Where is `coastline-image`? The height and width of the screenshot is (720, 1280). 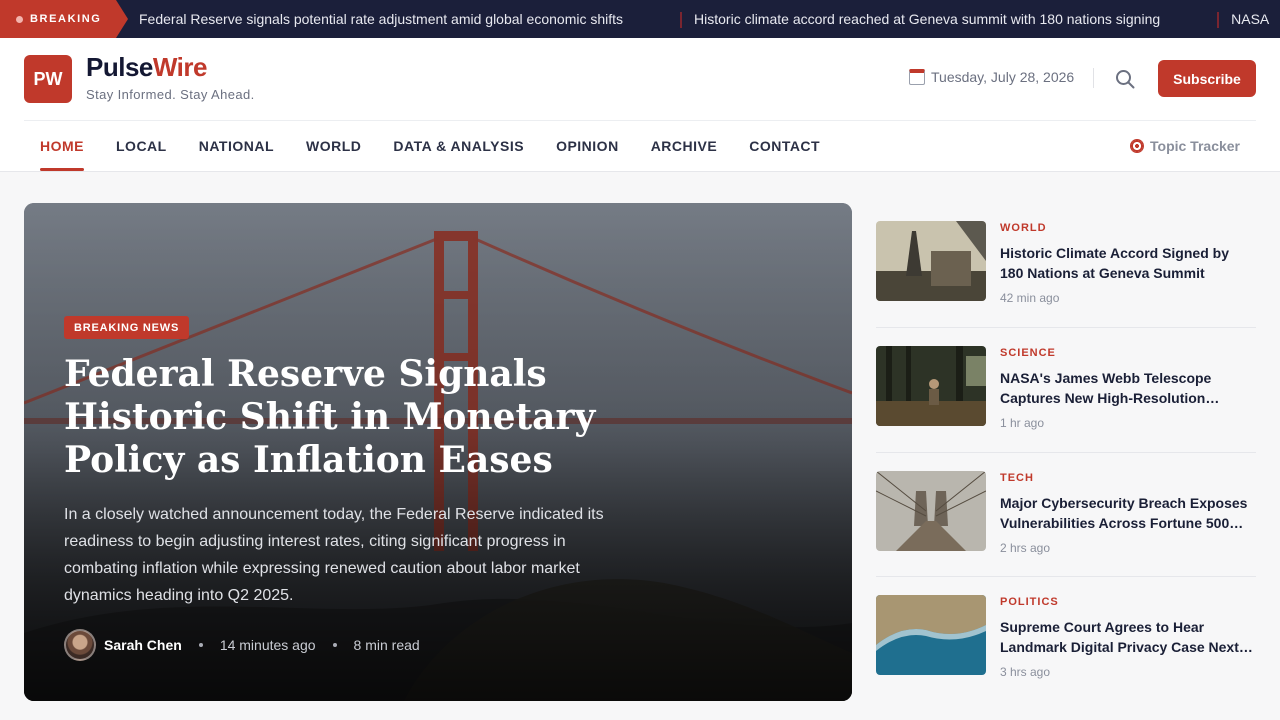
coastline-image is located at coordinates (931, 635).